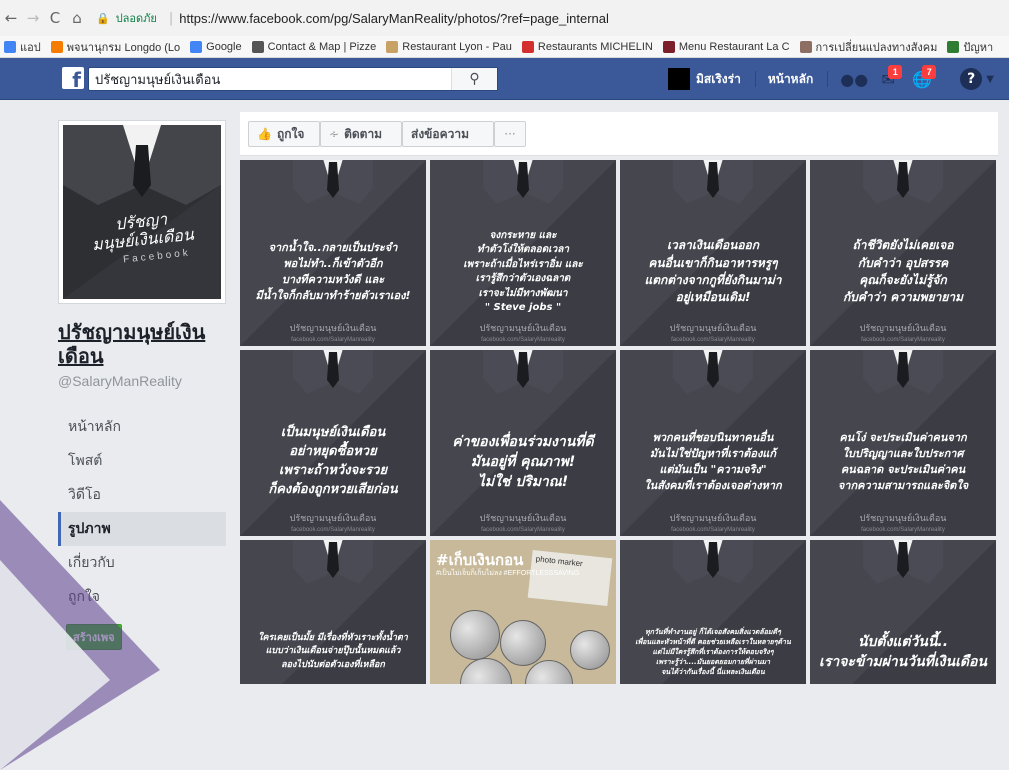 This screenshot has height=770, width=1009. Describe the element at coordinates (142, 563) in the screenshot. I see `left-nav-item: เกี่ยวกับ` at that location.